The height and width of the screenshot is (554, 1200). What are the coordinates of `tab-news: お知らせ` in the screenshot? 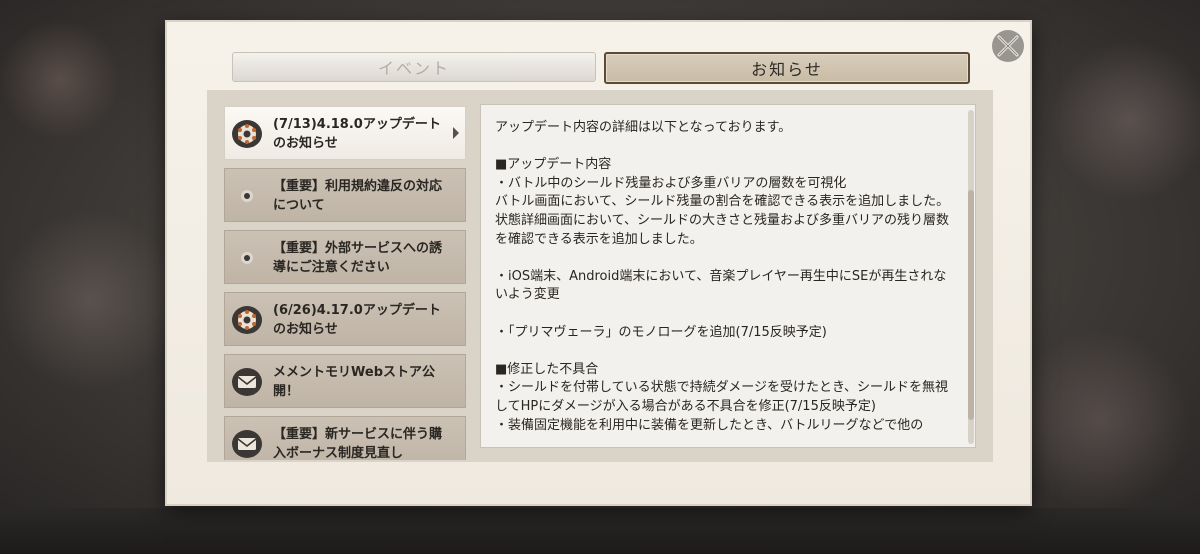 It's located at (787, 68).